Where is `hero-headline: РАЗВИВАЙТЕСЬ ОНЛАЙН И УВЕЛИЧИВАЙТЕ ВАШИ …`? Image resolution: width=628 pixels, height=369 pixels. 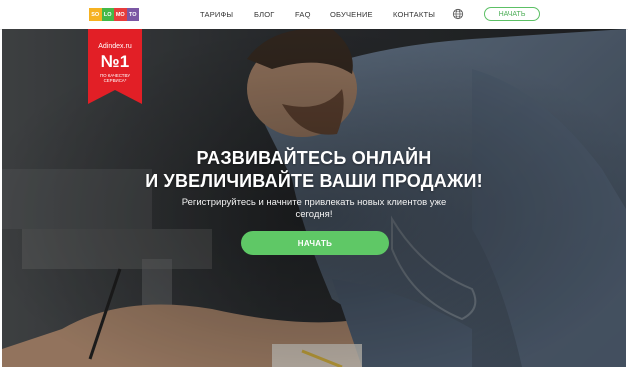
hero-headline: РАЗВИВАЙТЕСЬ ОНЛАЙН И УВЕЛИЧИВАЙТЕ ВАШИ … is located at coordinates (314, 170).